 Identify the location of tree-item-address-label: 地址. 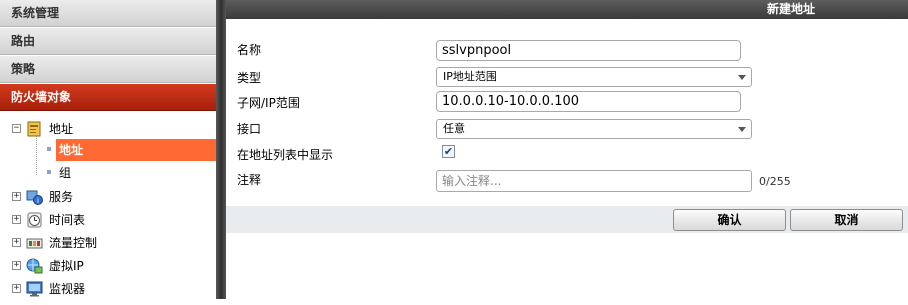
(61, 129).